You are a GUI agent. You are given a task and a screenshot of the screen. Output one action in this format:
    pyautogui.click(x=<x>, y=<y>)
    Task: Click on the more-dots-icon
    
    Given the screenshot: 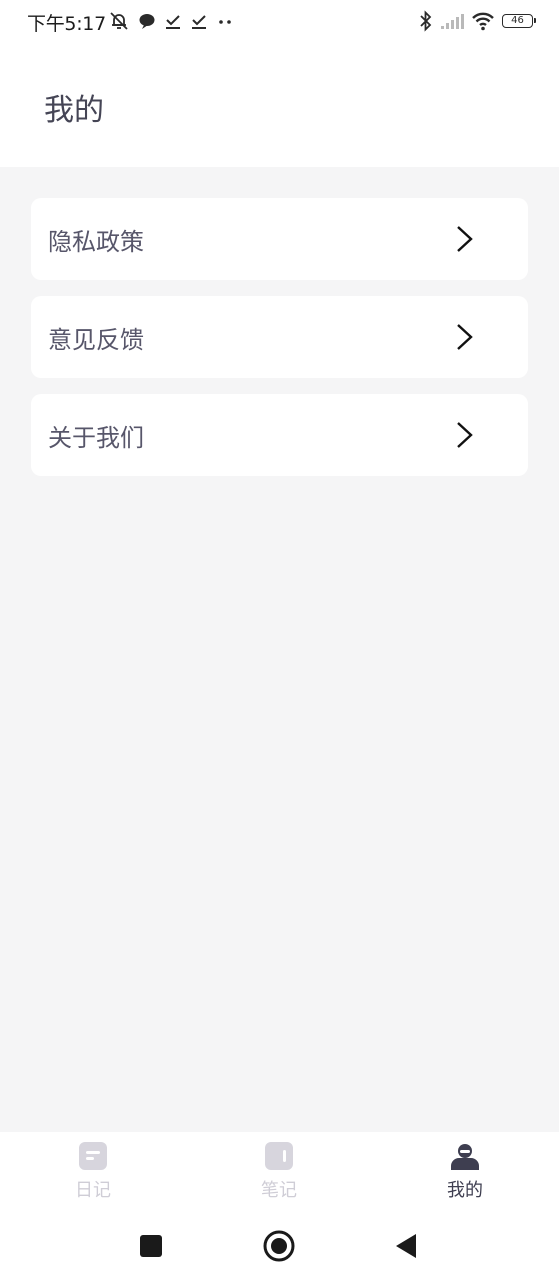 What is the action you would take?
    pyautogui.click(x=225, y=22)
    